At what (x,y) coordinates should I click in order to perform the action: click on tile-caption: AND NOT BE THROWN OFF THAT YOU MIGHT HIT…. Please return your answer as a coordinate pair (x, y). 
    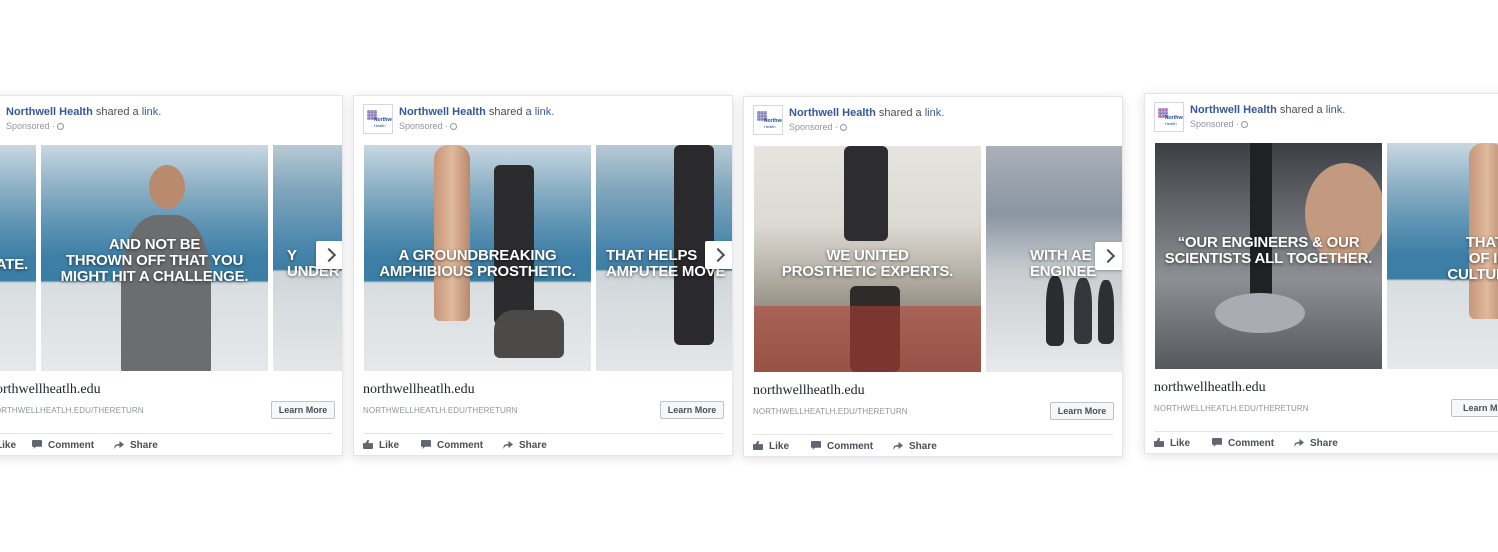
    Looking at the image, I should click on (154, 260).